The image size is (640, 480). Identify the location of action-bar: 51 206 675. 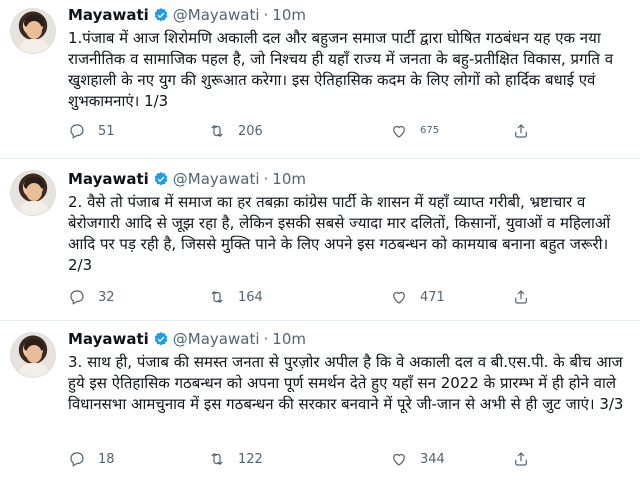
(348, 133).